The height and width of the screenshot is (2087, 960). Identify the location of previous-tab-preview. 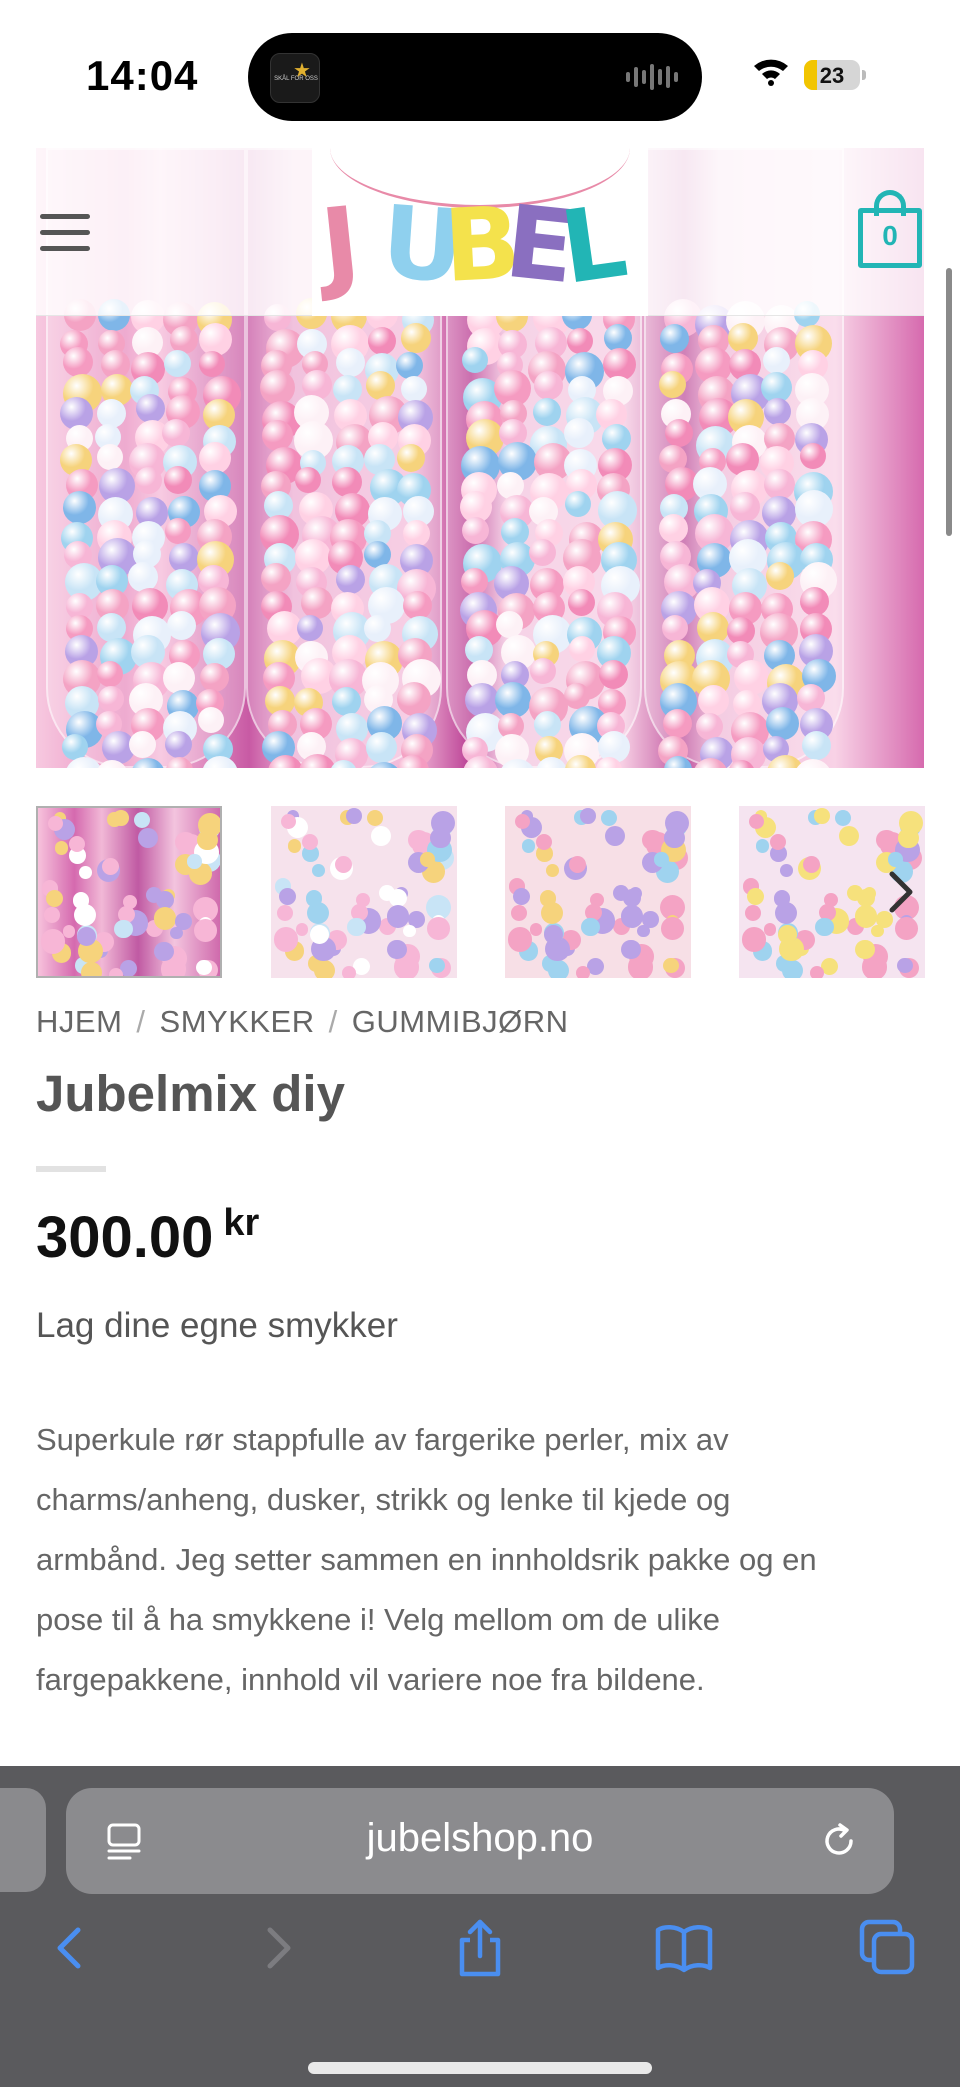
(23, 1840).